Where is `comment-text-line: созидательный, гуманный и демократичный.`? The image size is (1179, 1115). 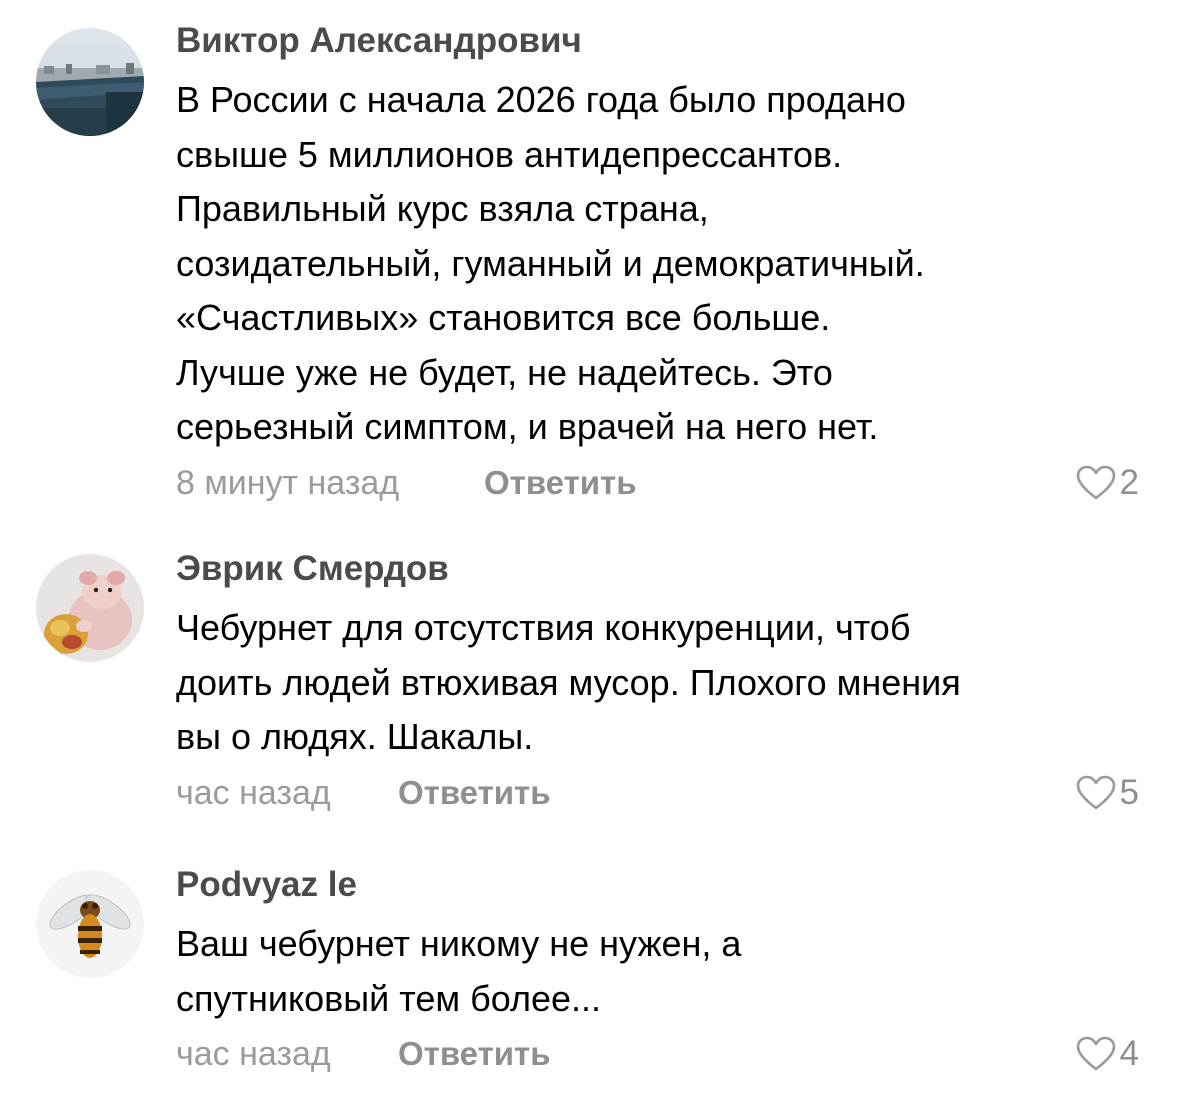 comment-text-line: созидательный, гуманный и демократичный. is located at coordinates (550, 263).